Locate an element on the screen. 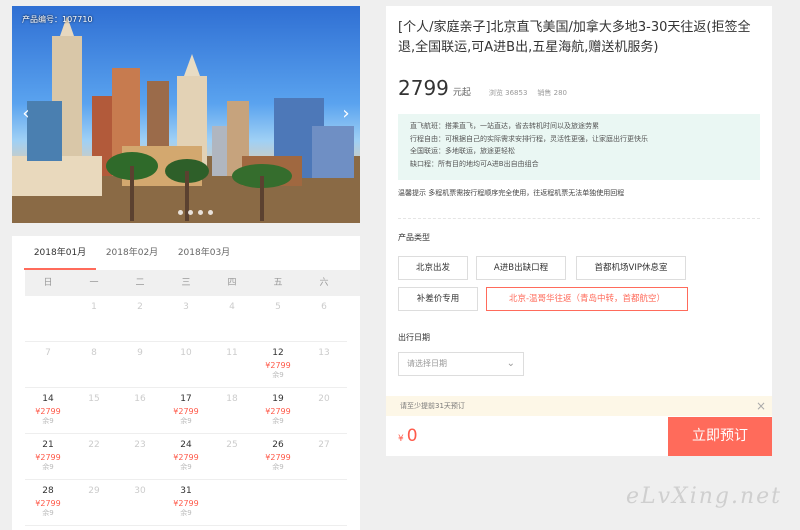 This screenshot has height=530, width=800. calendar-day: 5 is located at coordinates (278, 319).